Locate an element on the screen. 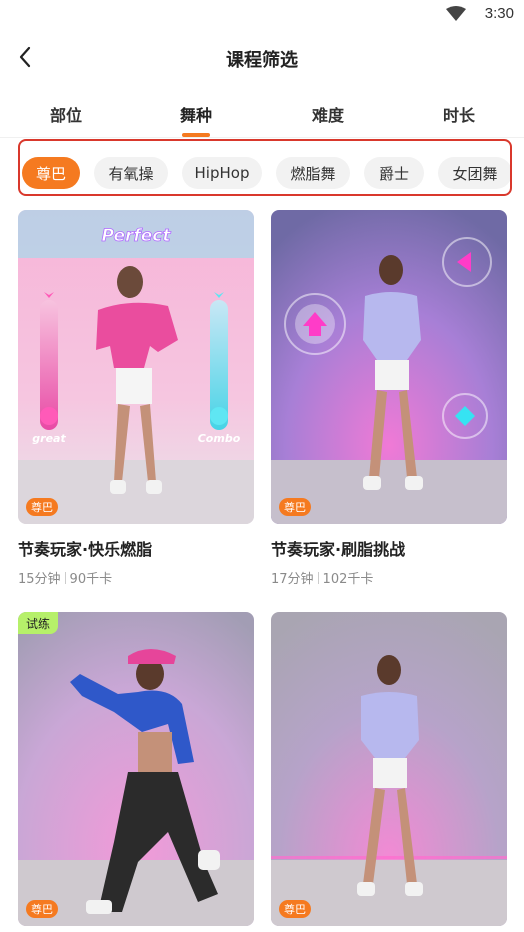 Image resolution: width=524 pixels, height=932 pixels. course-duration: 15分钟 is located at coordinates (39, 579).